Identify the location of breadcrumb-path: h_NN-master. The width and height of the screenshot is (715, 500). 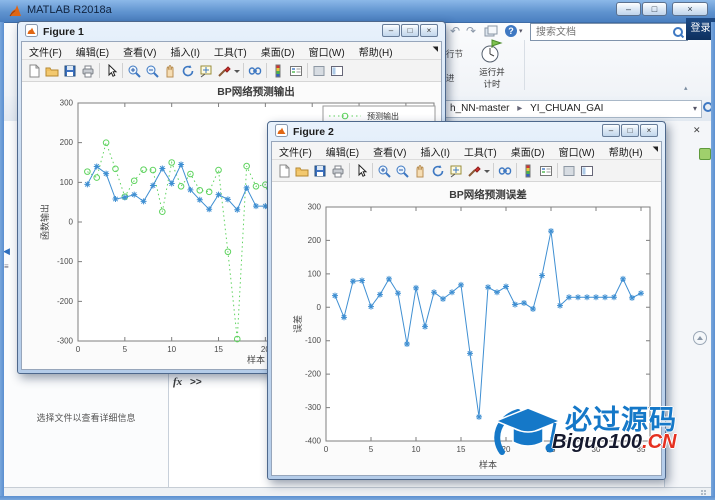
(479, 108).